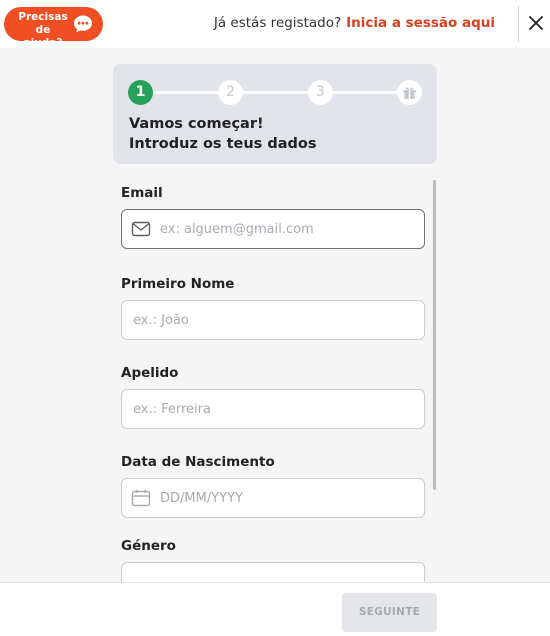 This screenshot has width=550, height=636. I want to click on gift-icon, so click(409, 93).